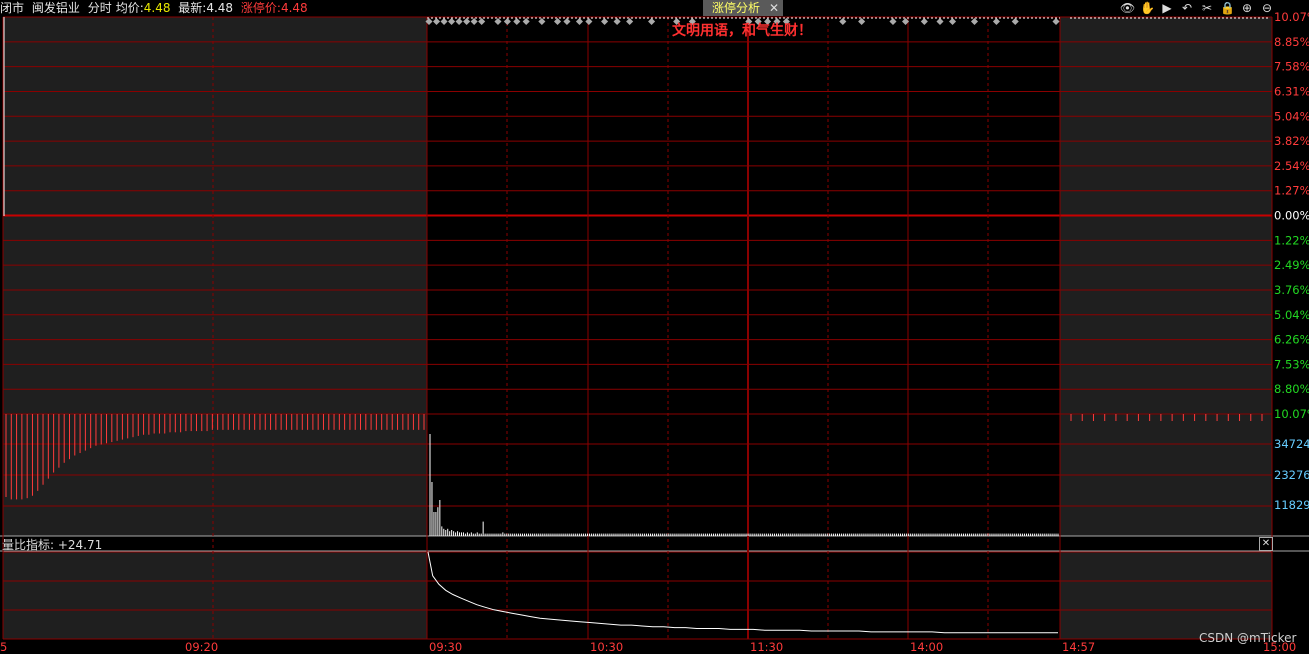  Describe the element at coordinates (1167, 8) in the screenshot. I see `play-icon: ▶` at that location.